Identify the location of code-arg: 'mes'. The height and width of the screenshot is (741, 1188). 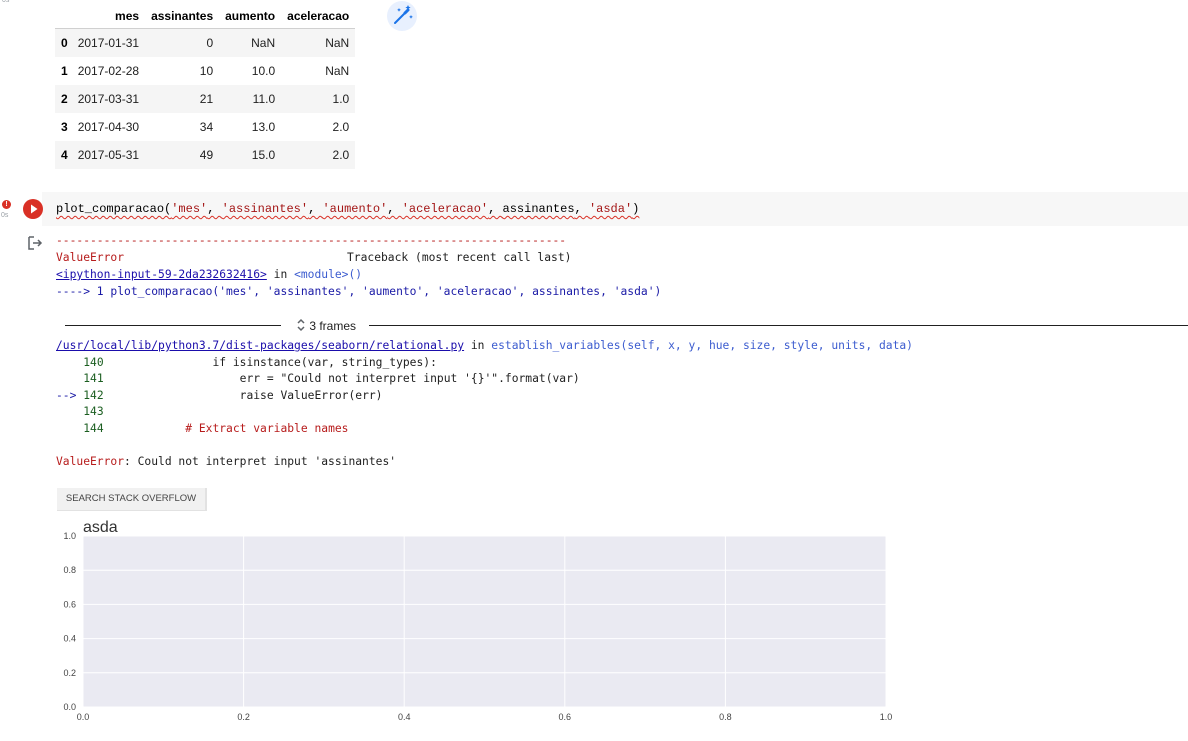
(189, 209).